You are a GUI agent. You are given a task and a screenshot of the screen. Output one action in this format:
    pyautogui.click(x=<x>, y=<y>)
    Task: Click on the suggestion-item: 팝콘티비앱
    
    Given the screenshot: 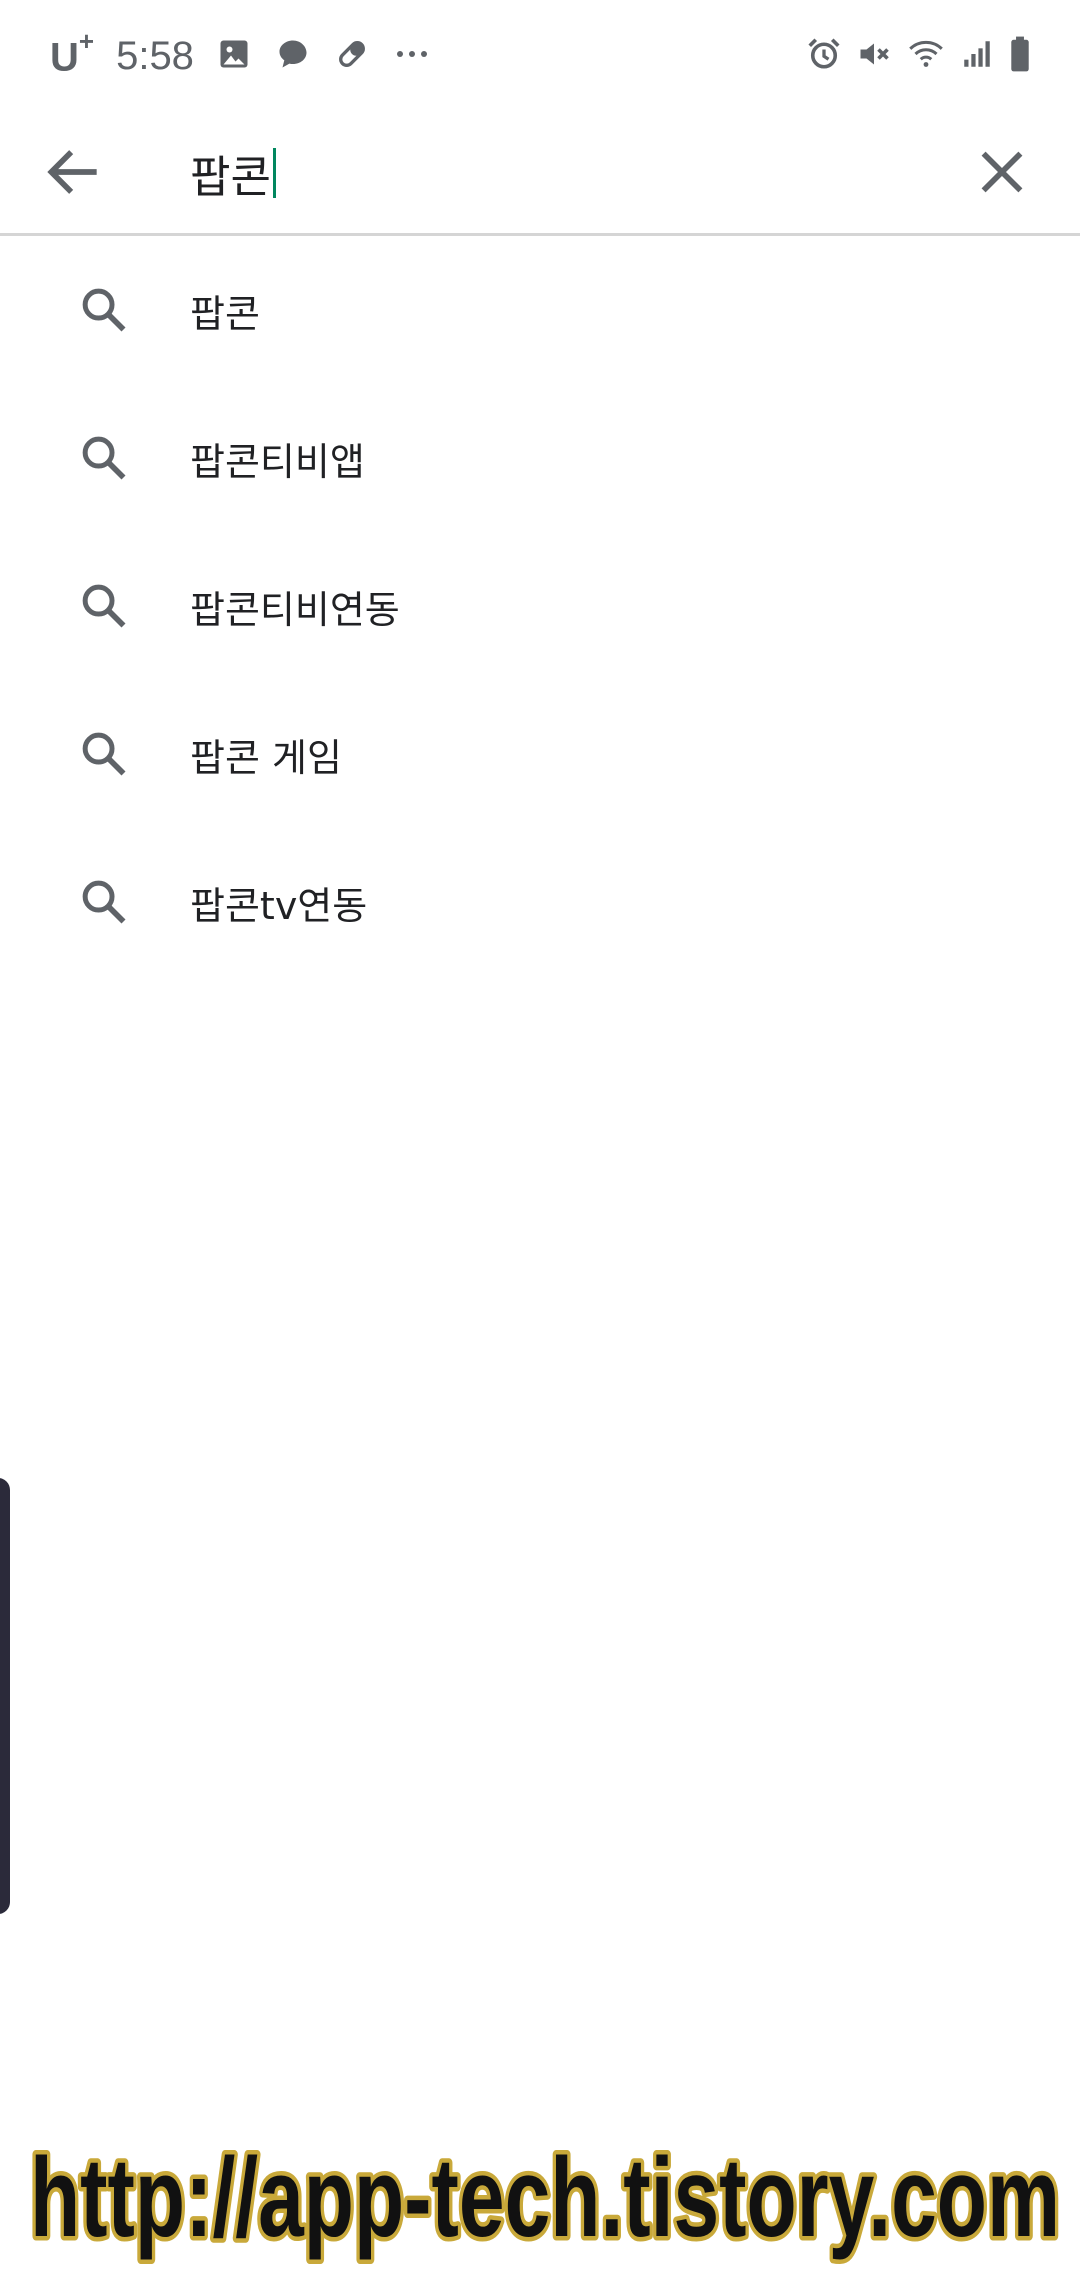 What is the action you would take?
    pyautogui.click(x=540, y=458)
    